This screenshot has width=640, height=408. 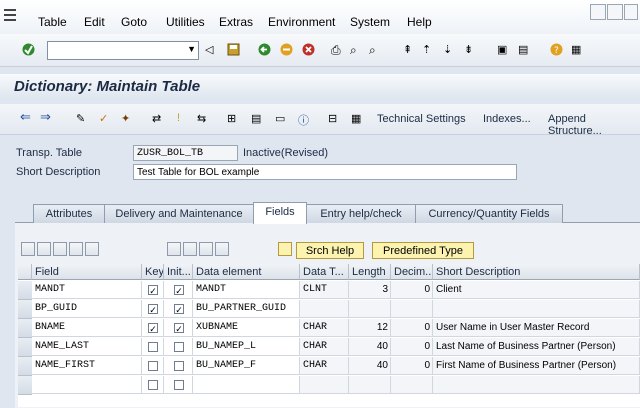 I want to click on data-element-cell: BU_NAMEP_L, so click(x=246, y=347).